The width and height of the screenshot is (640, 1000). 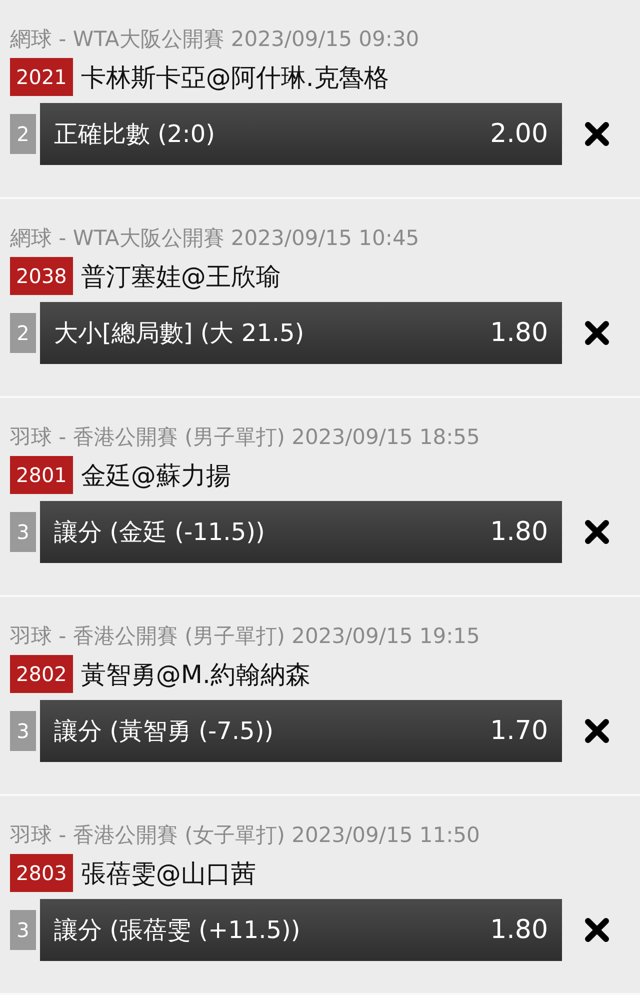 I want to click on event-header: 羽球 - 香港公開賽 (男子單打) 2023/09/15 18:55, so click(x=245, y=437).